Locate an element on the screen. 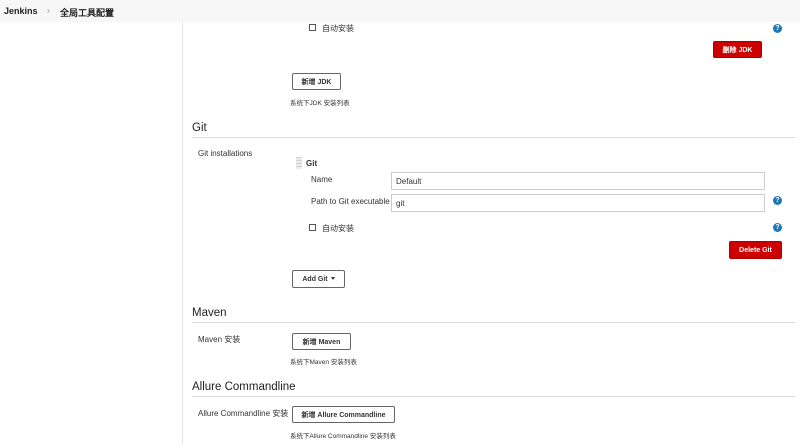 This screenshot has width=800, height=444. git-installation-title: Git is located at coordinates (312, 163).